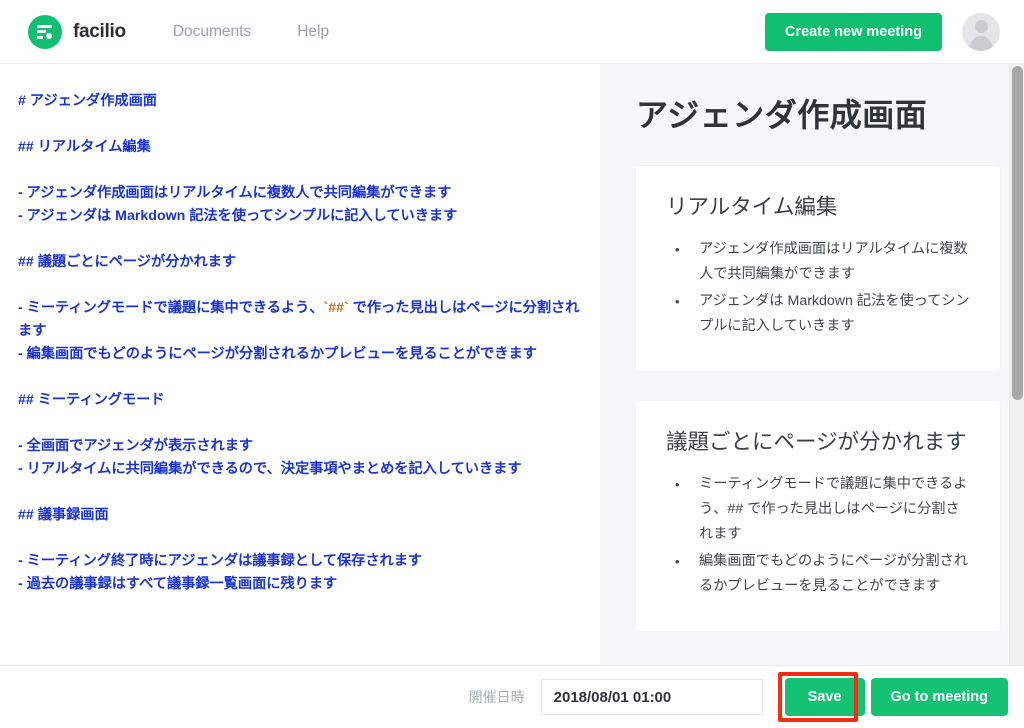  What do you see at coordinates (178, 584) in the screenshot?
I see `markdown-line: - 過去の議事録はすべて議事録一覧画面に残ります` at bounding box center [178, 584].